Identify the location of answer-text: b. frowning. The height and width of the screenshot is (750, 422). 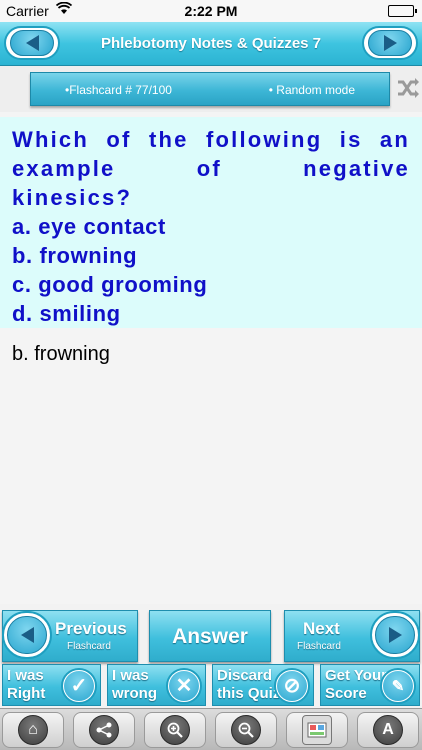
(61, 354).